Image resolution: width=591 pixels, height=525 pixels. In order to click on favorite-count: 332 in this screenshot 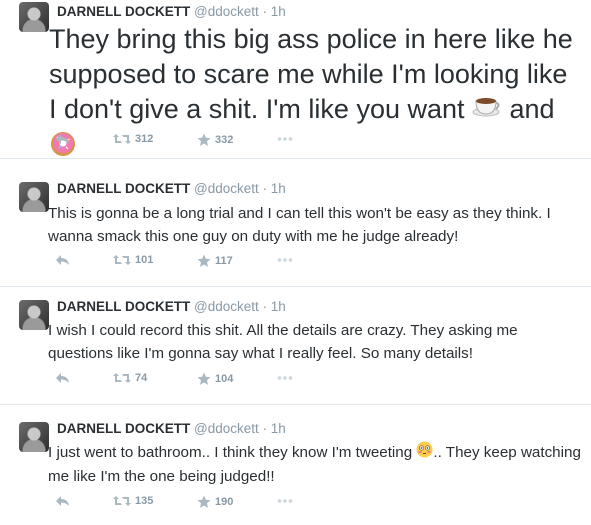, I will do `click(224, 140)`.